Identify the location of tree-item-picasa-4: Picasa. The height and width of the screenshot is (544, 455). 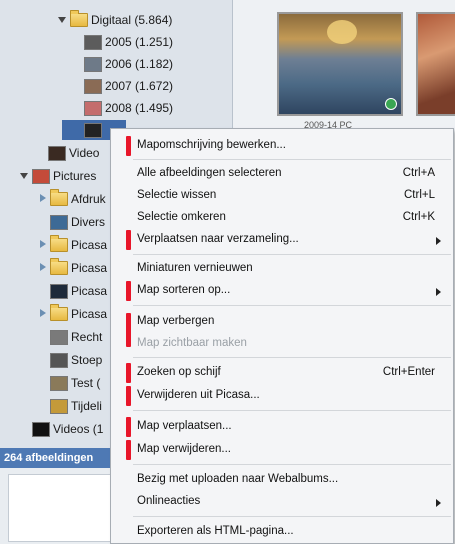
(72, 314).